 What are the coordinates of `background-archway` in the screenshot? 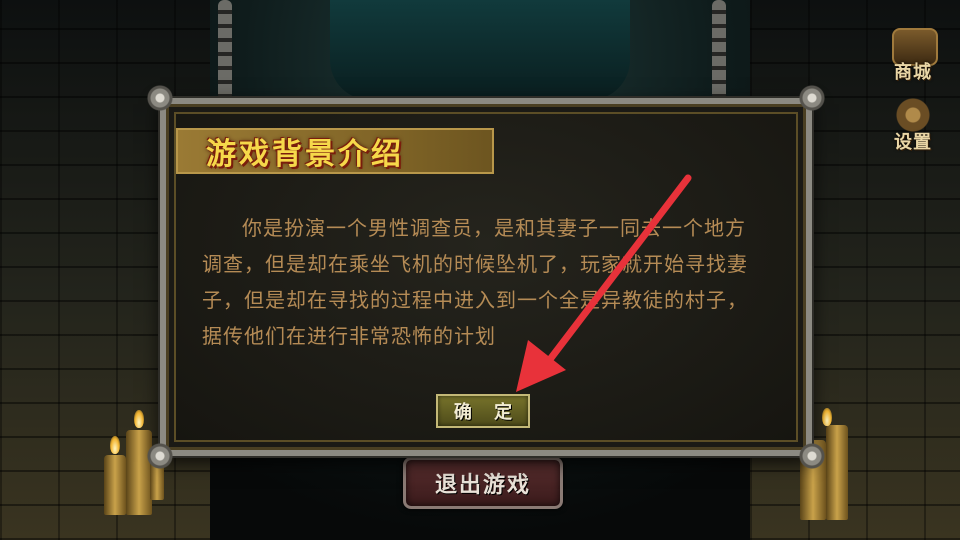 It's located at (480, 50).